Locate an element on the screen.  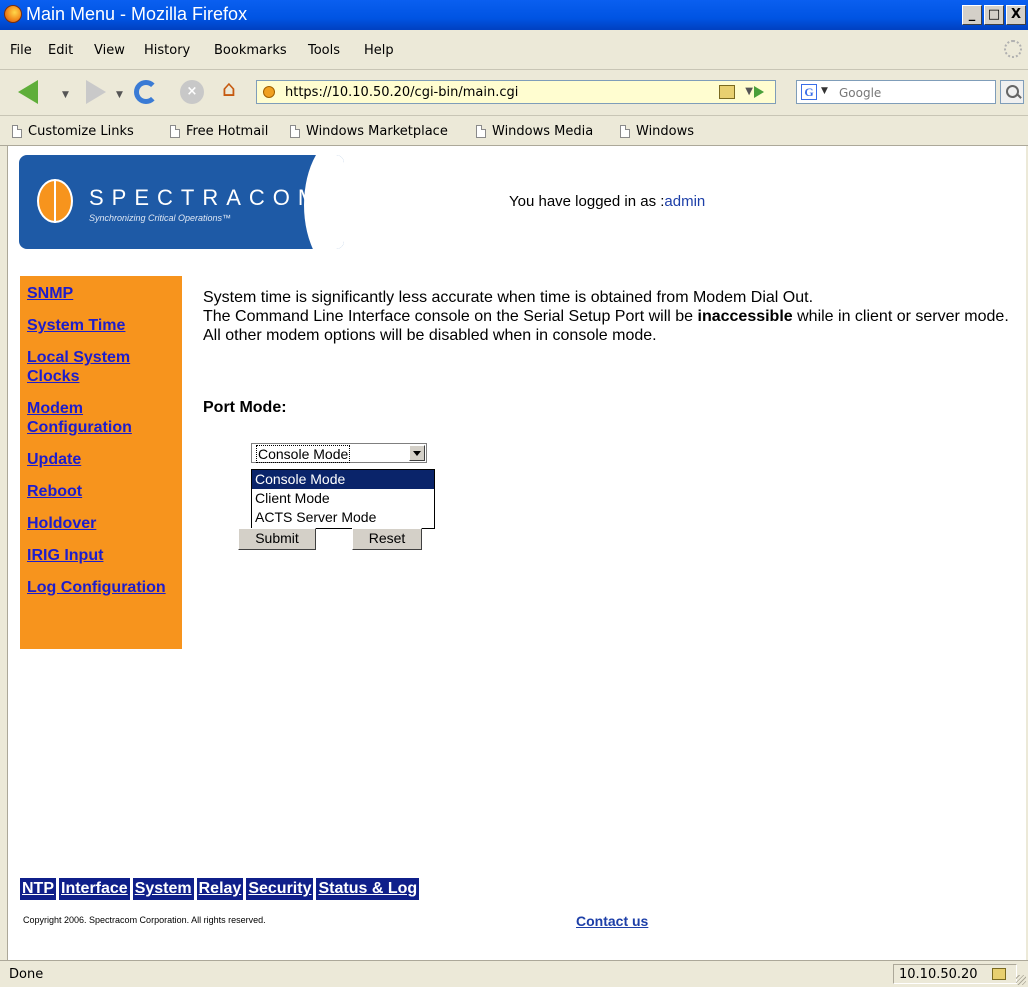
port-mode-select: Console Mode is located at coordinates (339, 453).